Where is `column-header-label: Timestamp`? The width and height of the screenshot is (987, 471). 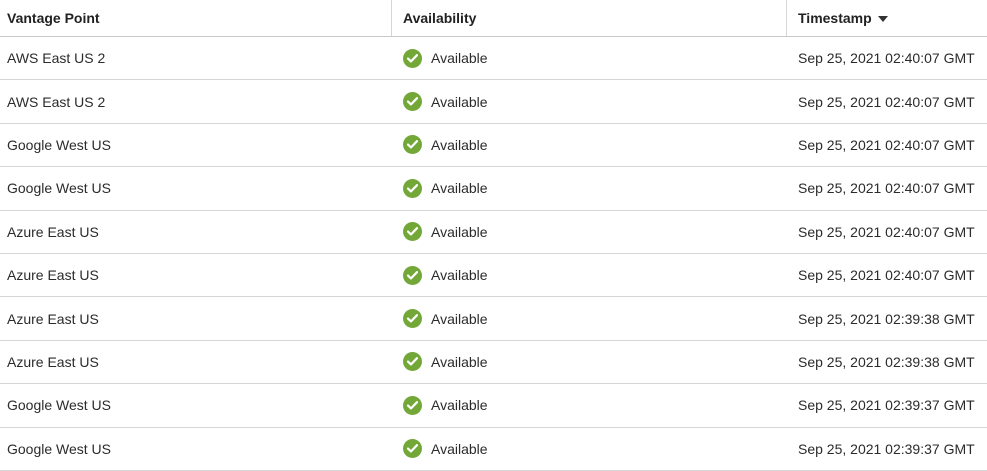 column-header-label: Timestamp is located at coordinates (835, 18).